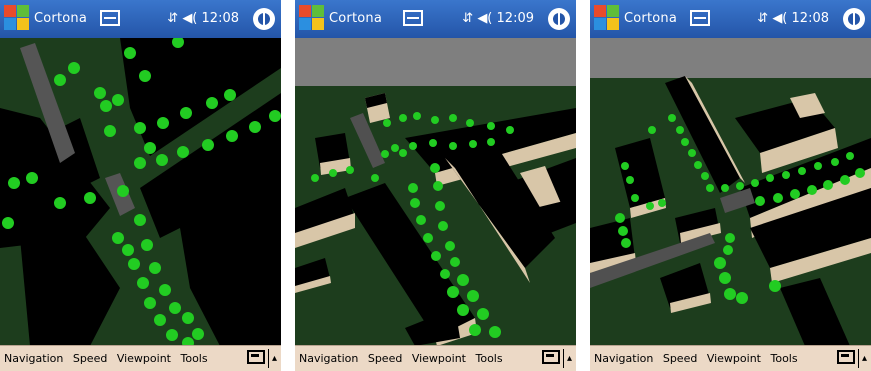 This screenshot has width=871, height=371. I want to click on status-area: ⇵ ◀( 12:09, so click(498, 18).